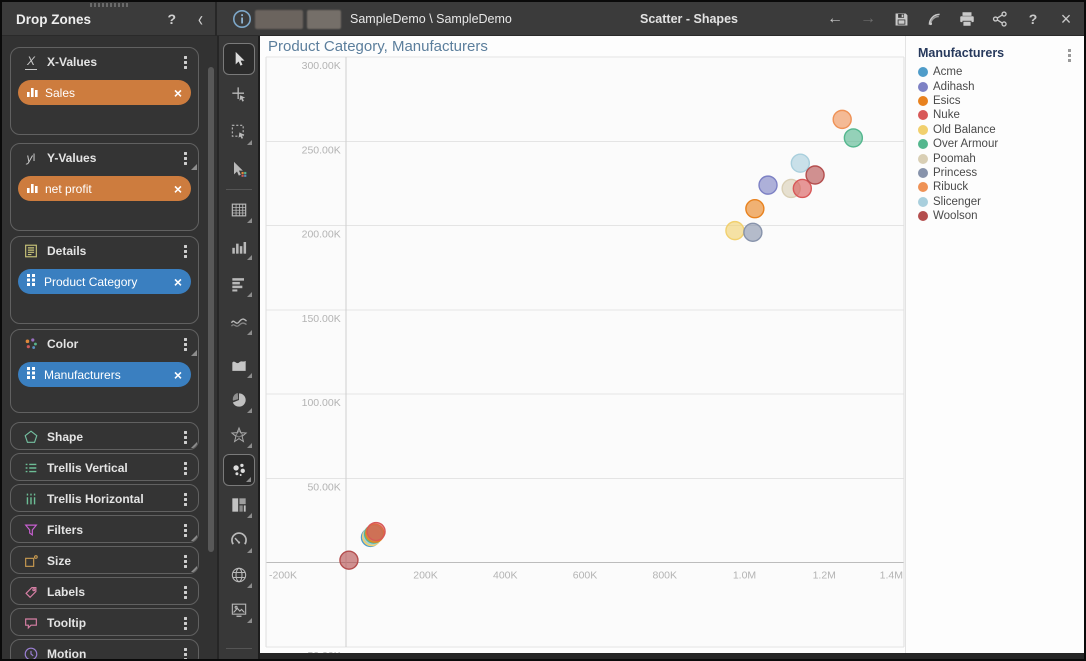  I want to click on field-pill-sales: Sales ×, so click(104, 92).